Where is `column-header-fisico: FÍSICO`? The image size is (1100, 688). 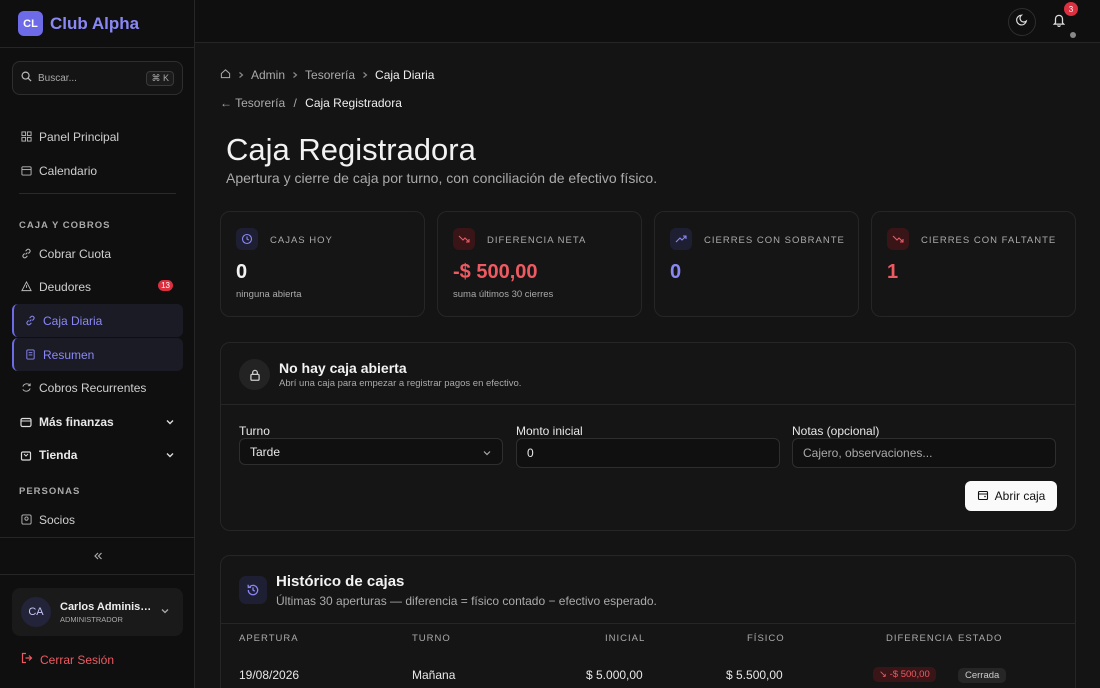
column-header-fisico: FÍSICO is located at coordinates (766, 638).